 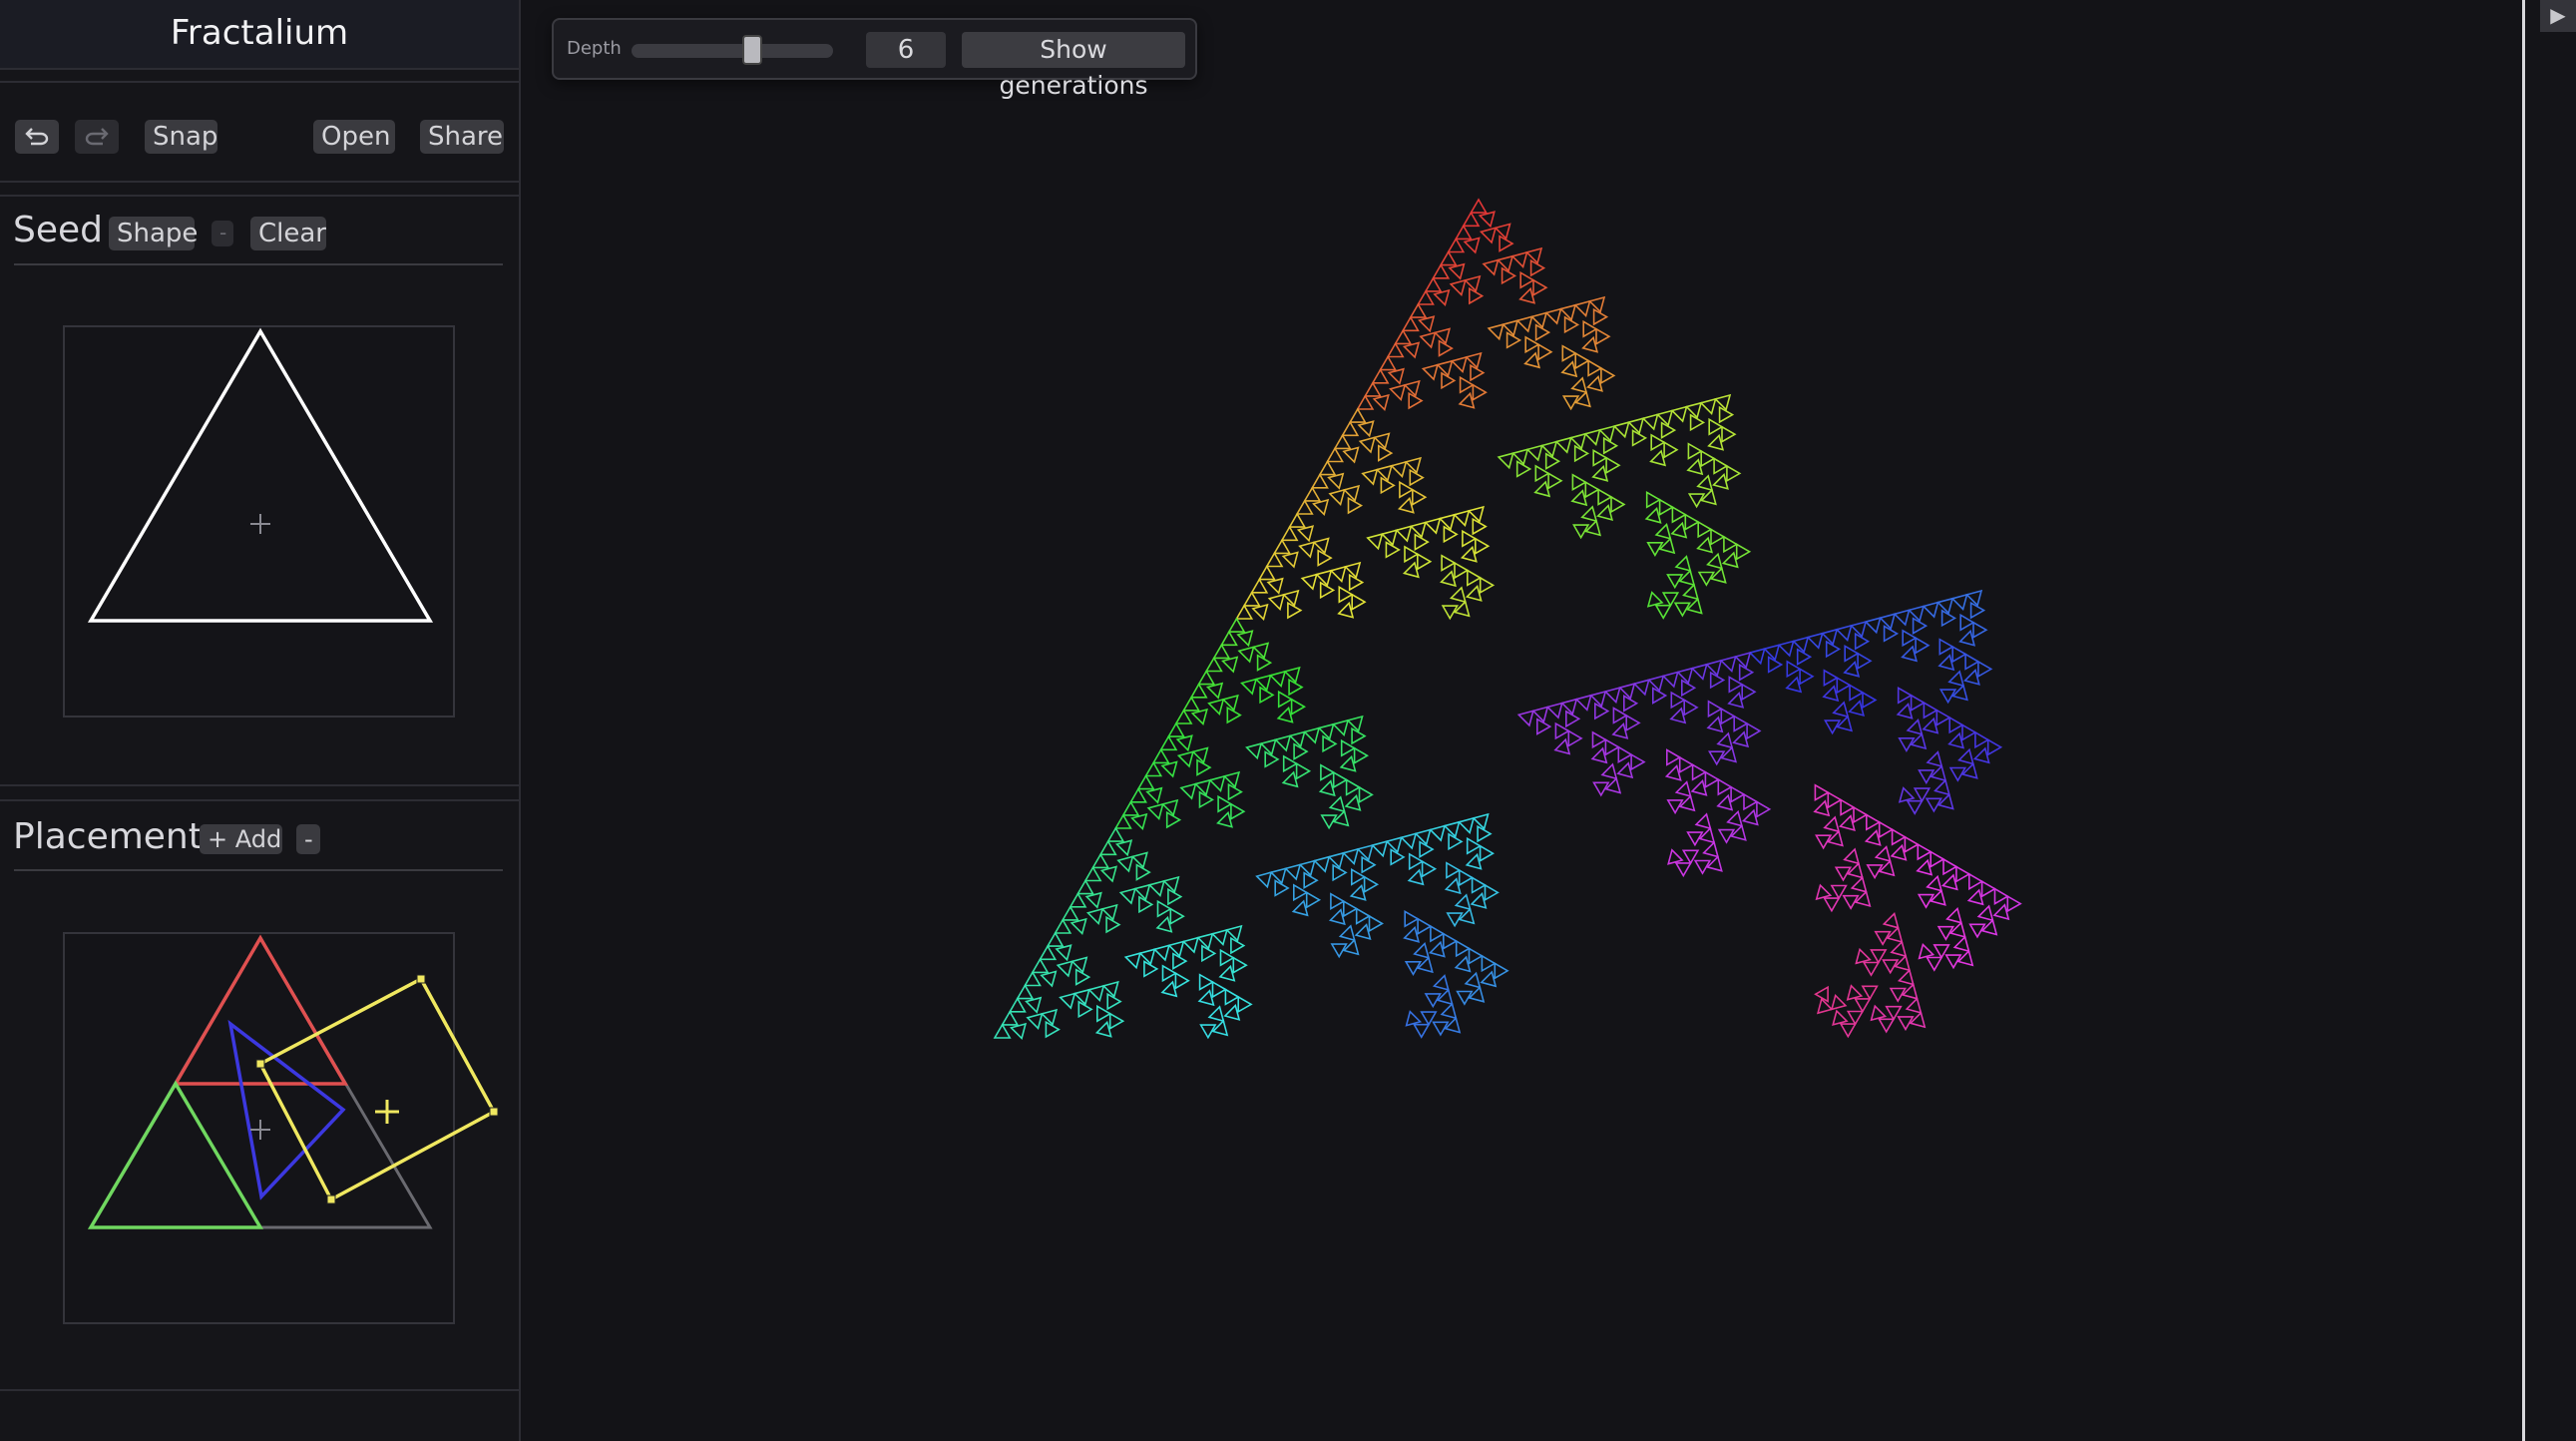 What do you see at coordinates (732, 51) in the screenshot?
I see `depth-slider` at bounding box center [732, 51].